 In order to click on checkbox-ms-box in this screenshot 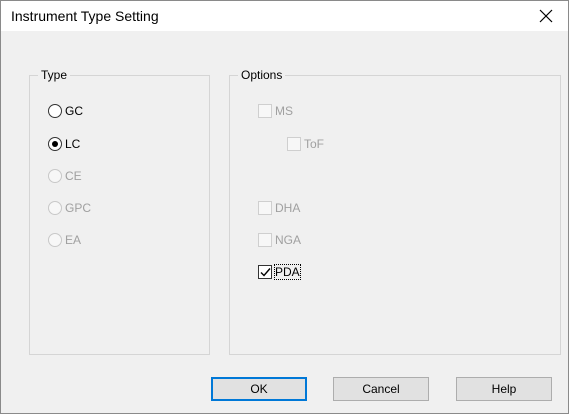, I will do `click(265, 111)`.